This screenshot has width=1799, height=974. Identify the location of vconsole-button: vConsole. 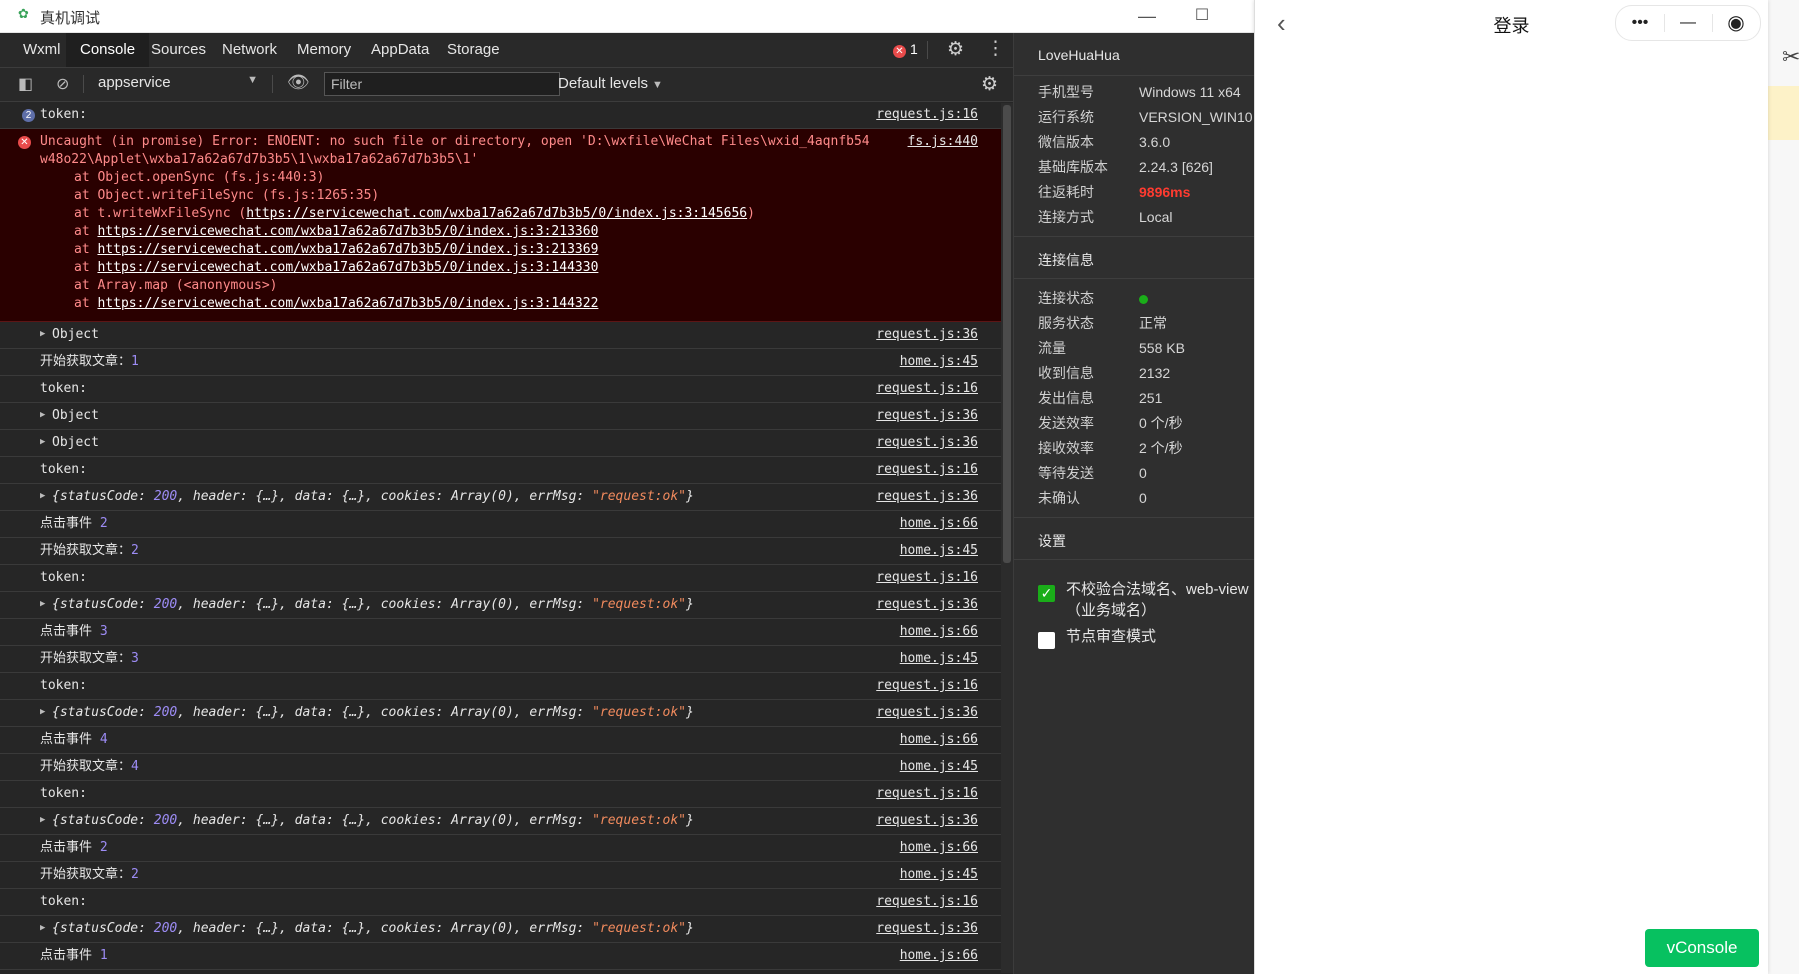
(1702, 948).